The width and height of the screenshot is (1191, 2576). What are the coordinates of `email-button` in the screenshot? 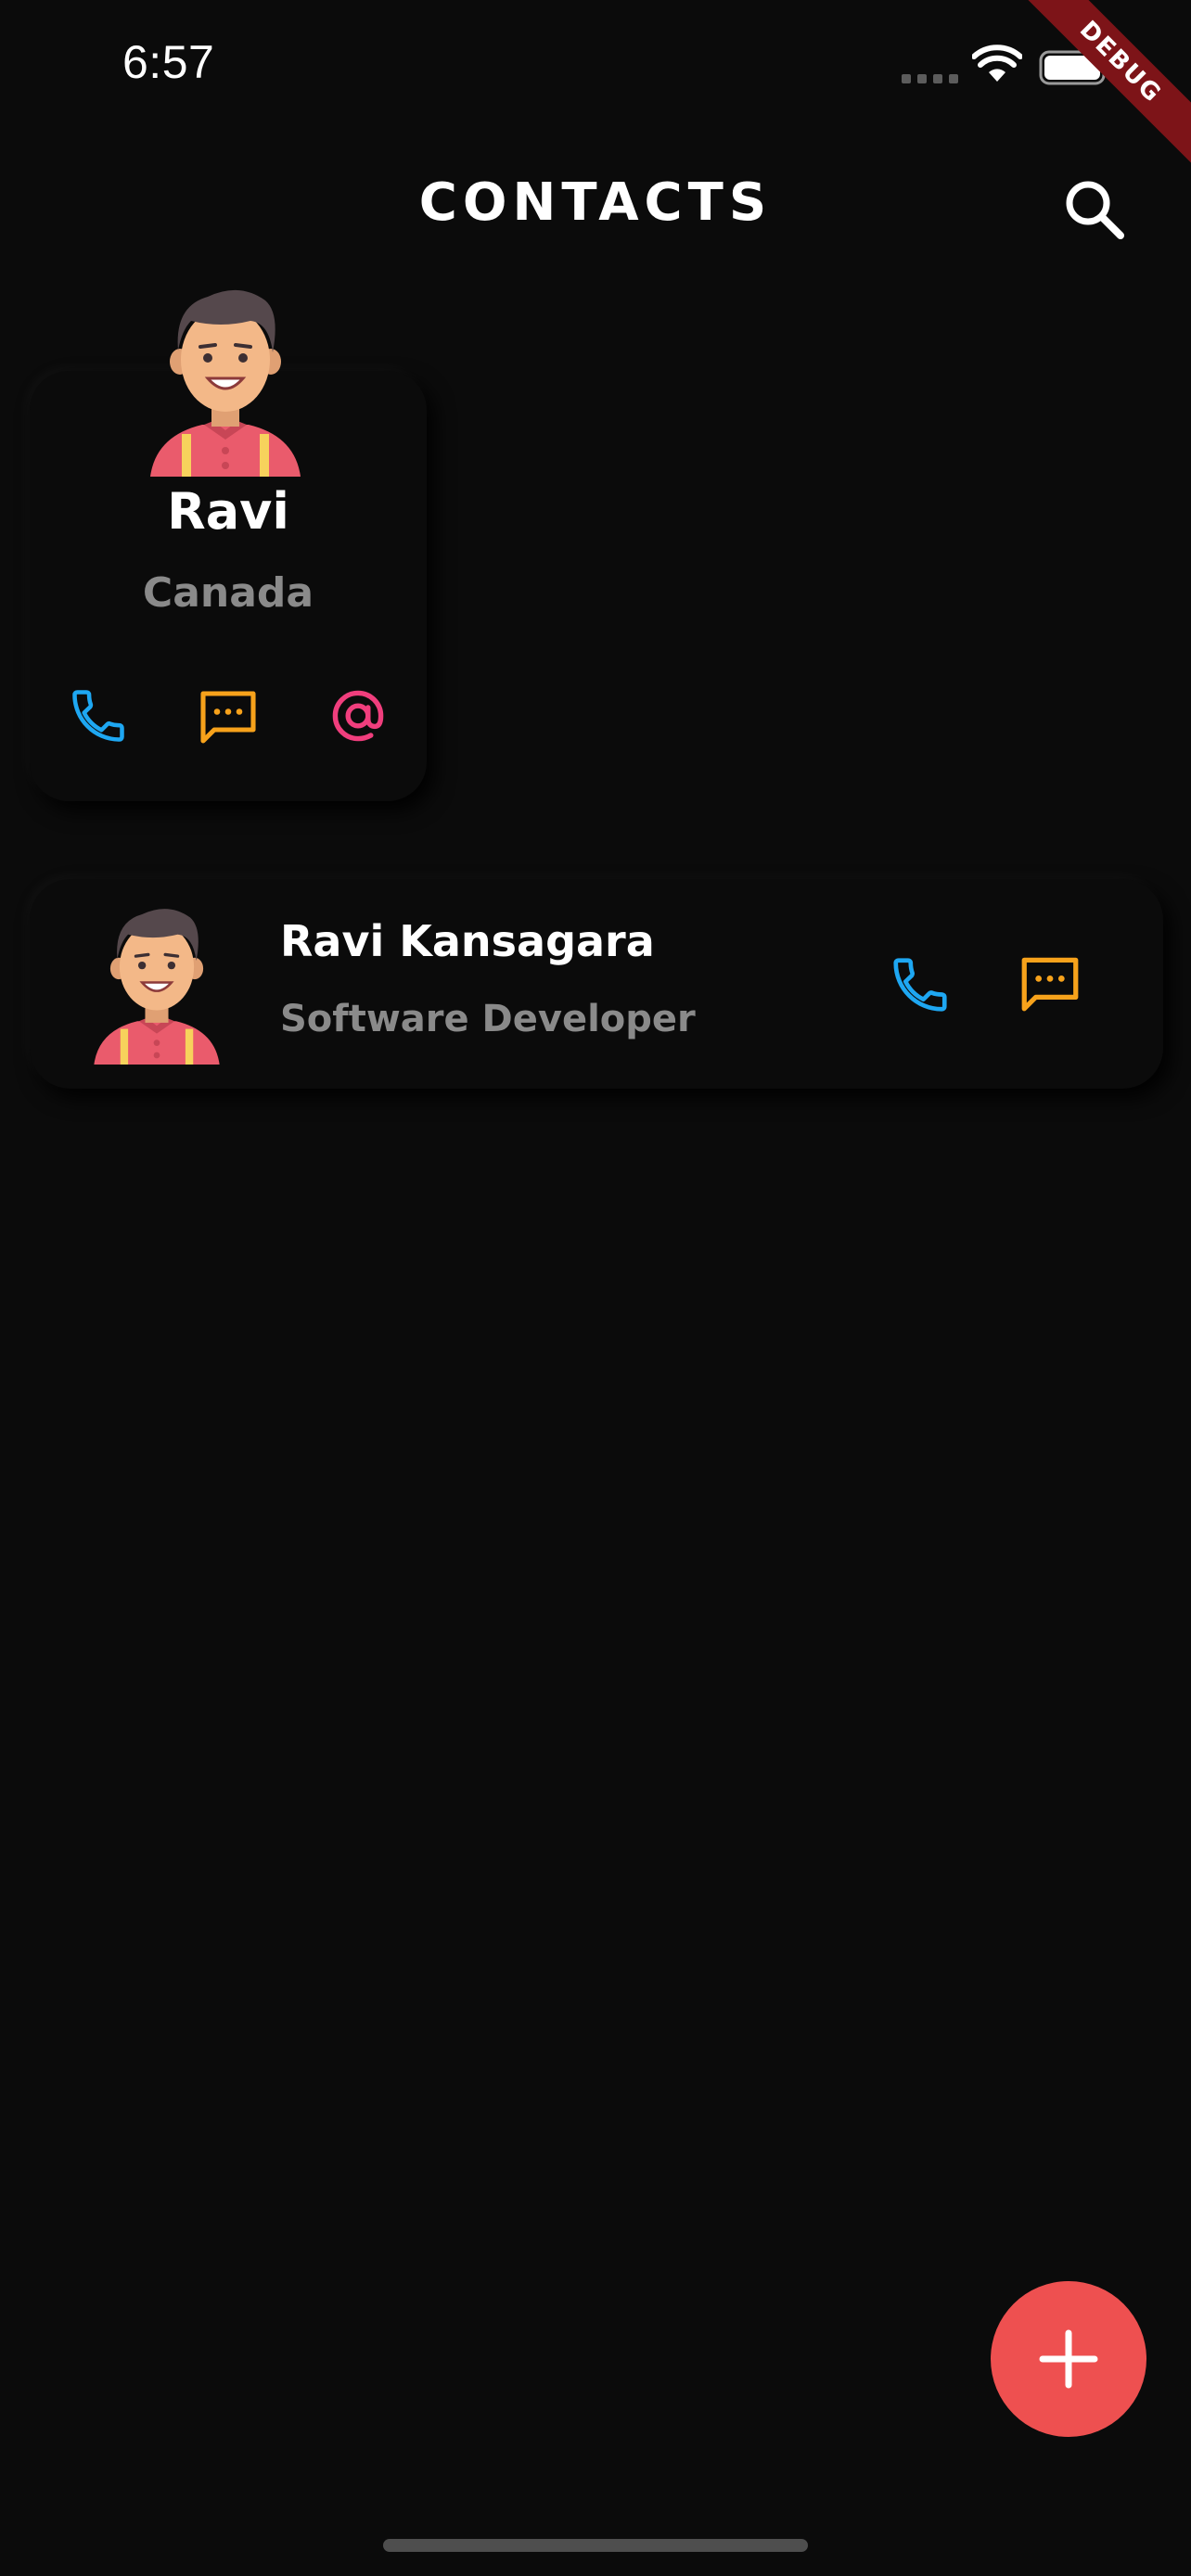 It's located at (358, 716).